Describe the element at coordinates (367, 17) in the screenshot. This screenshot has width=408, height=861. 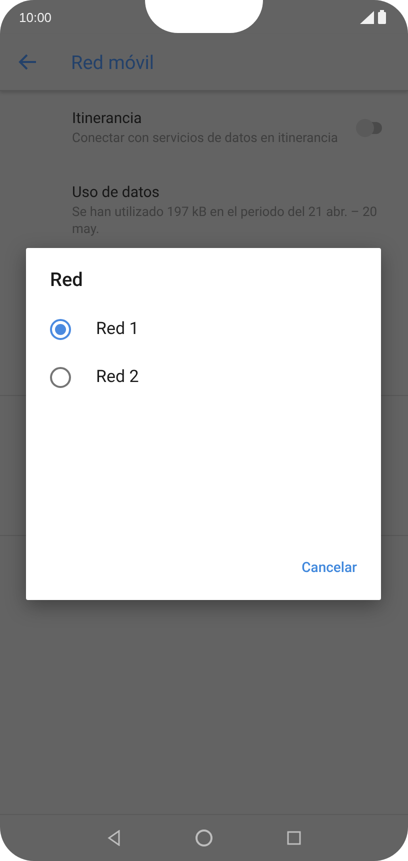
I see `signal-icon` at that location.